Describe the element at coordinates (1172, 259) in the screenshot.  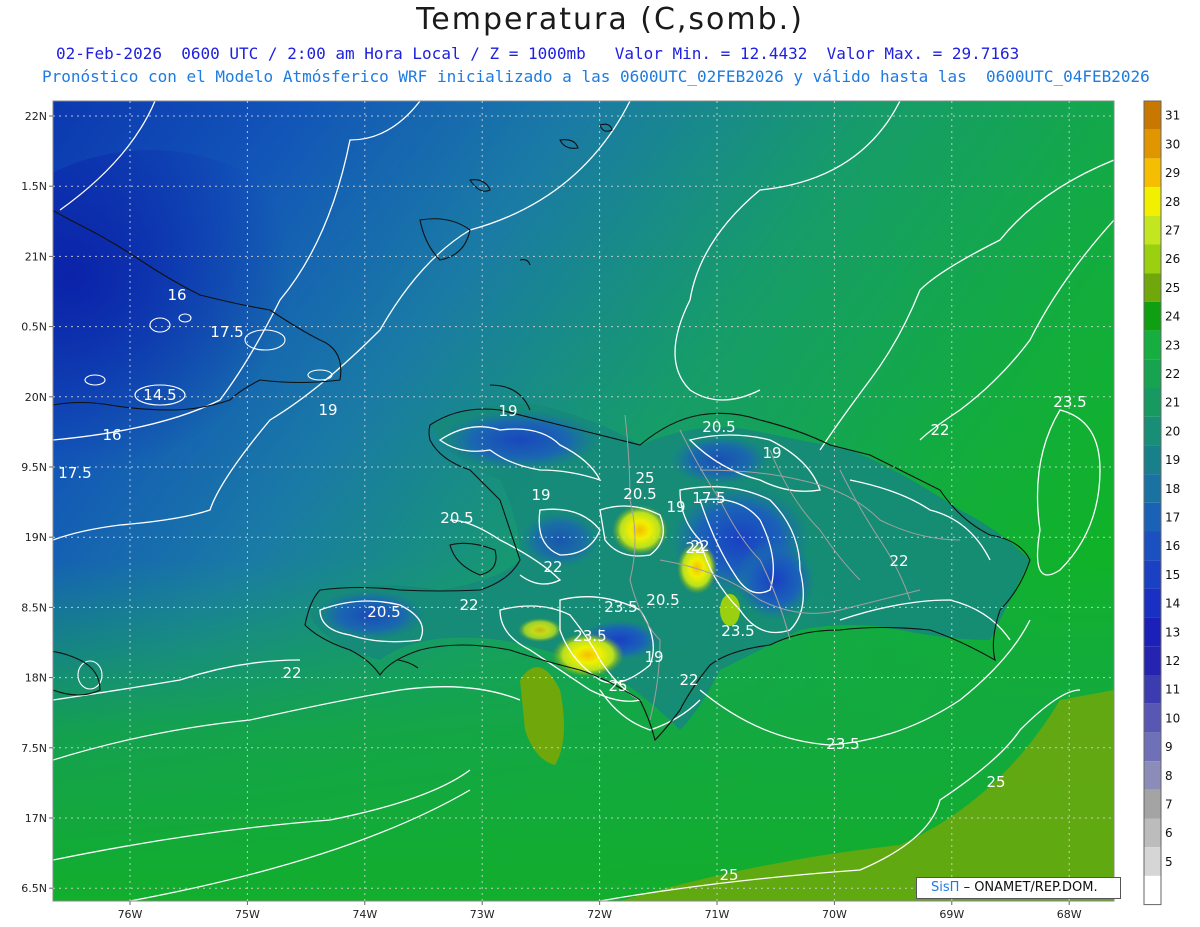
I see `colorbar-label: 26` at that location.